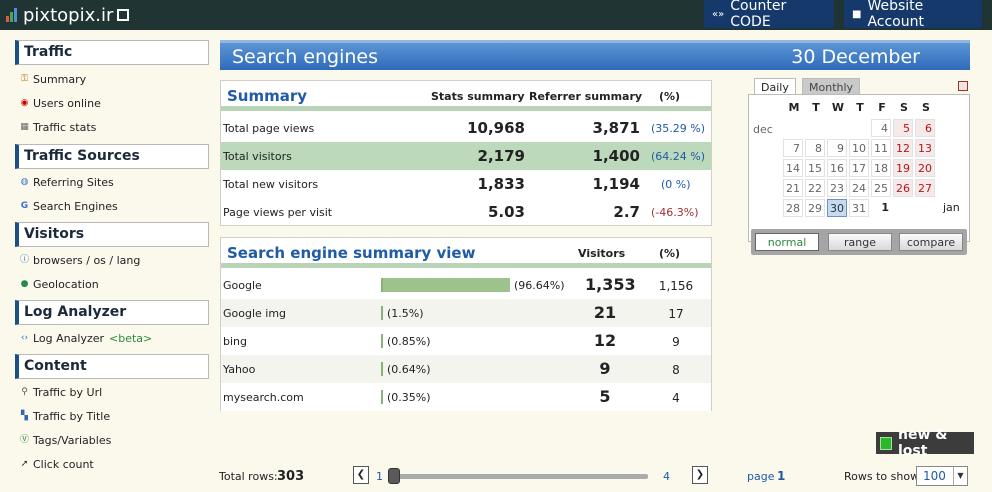 Image resolution: width=992 pixels, height=492 pixels. Describe the element at coordinates (794, 107) in the screenshot. I see `weekday-label: M` at that location.